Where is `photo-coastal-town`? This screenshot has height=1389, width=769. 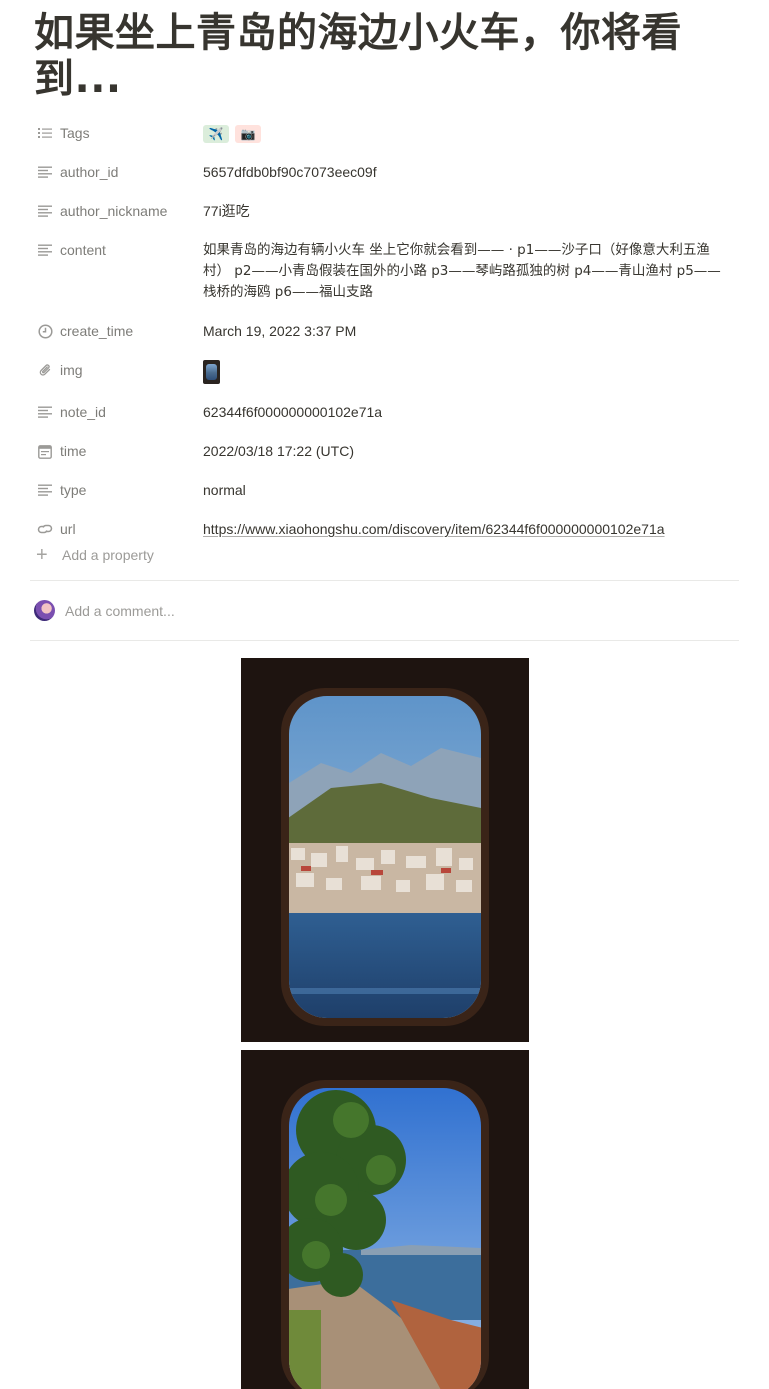 photo-coastal-town is located at coordinates (385, 850).